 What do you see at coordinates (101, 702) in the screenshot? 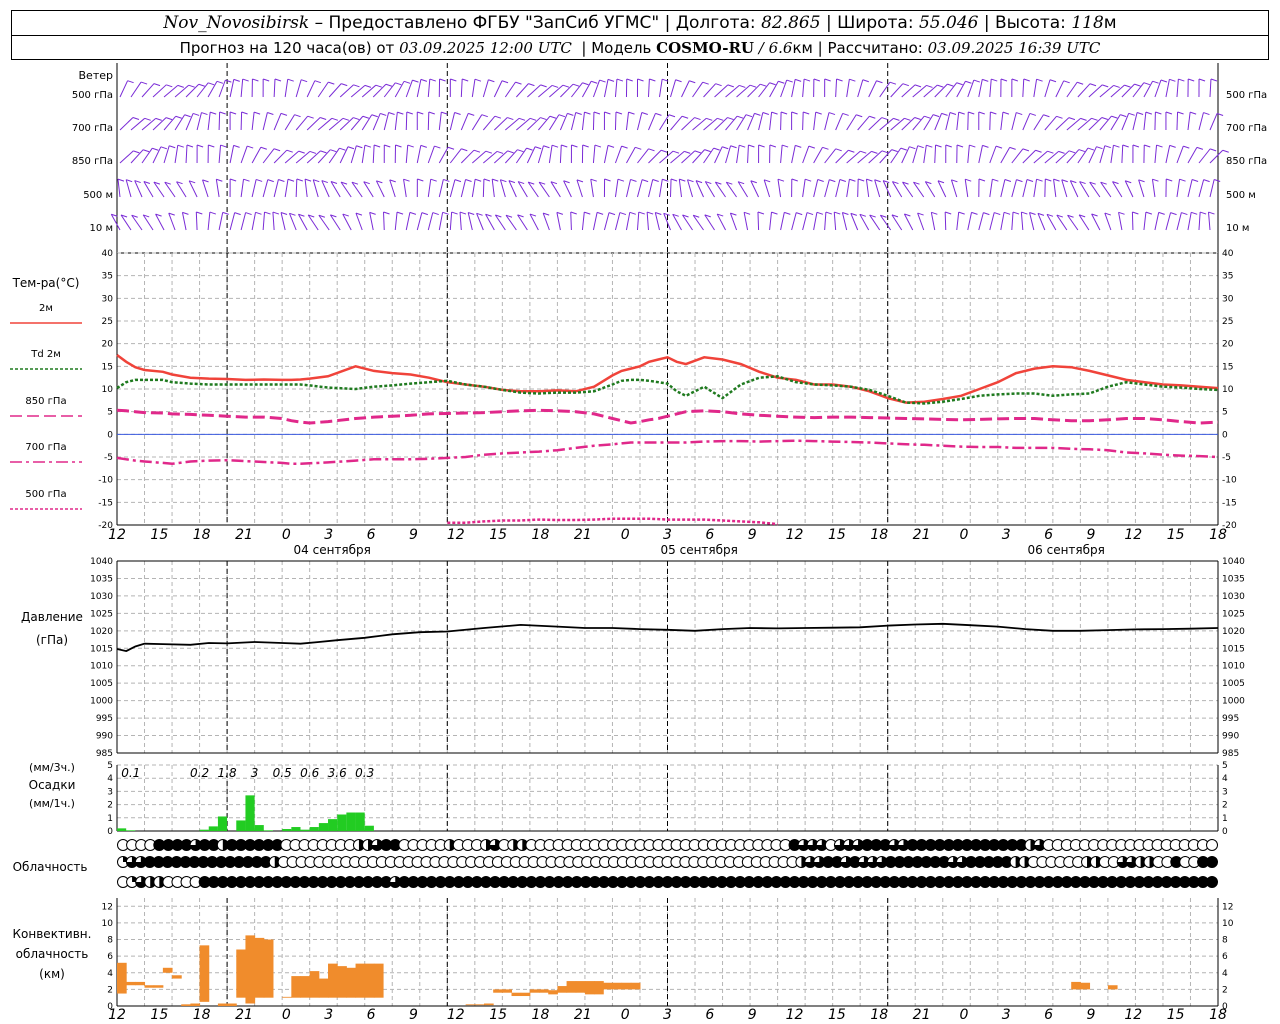
I see `pressure-ytick: 1000` at bounding box center [101, 702].